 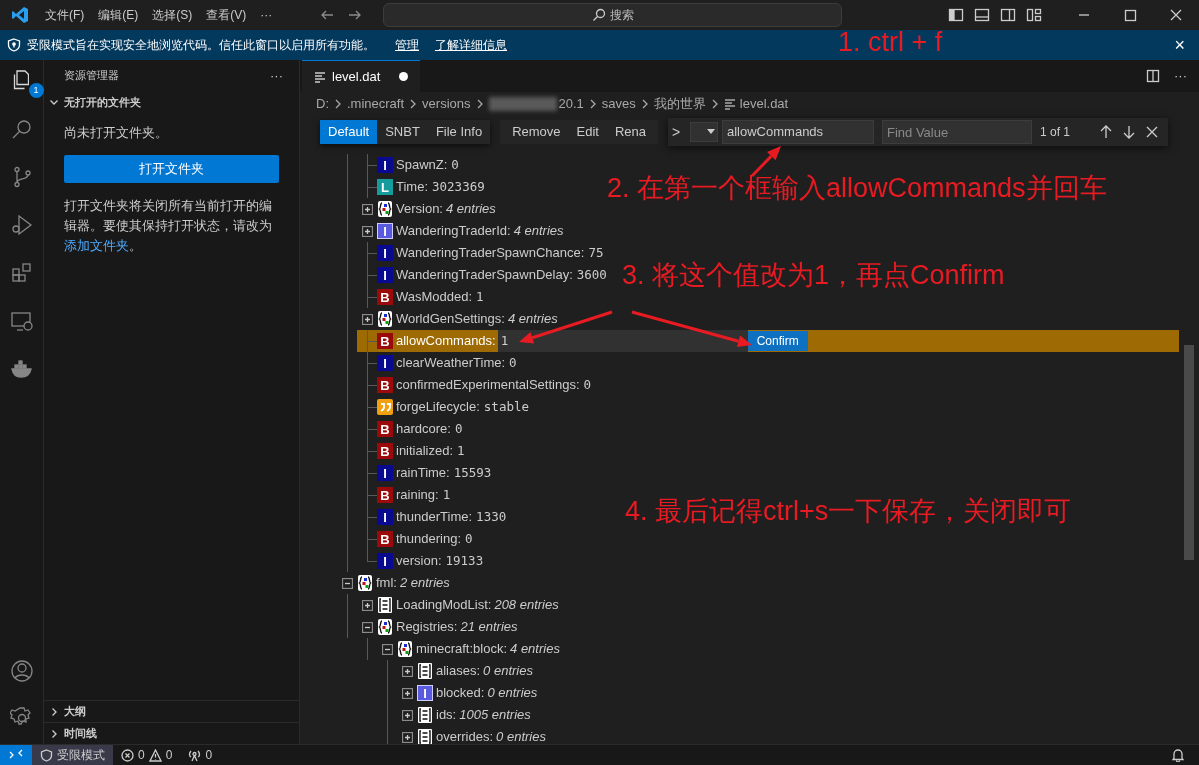 What do you see at coordinates (982, 15) in the screenshot?
I see `toggle-panel-icon` at bounding box center [982, 15].